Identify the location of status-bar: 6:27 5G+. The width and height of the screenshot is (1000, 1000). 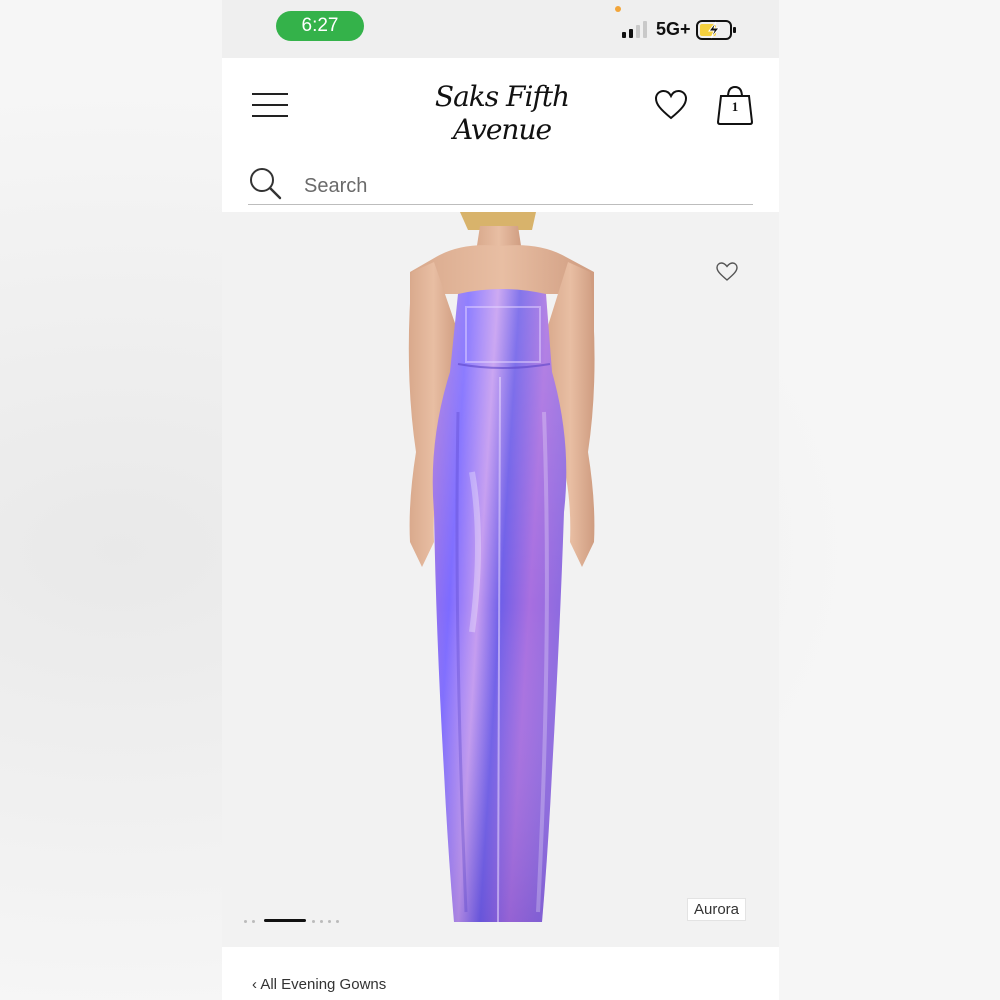
(500, 29).